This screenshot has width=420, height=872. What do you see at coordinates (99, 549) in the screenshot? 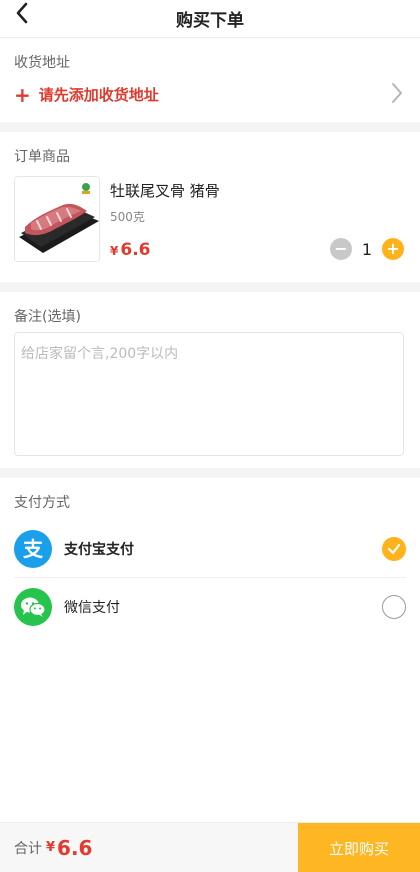
I see `alipay-label: 支付宝支付` at bounding box center [99, 549].